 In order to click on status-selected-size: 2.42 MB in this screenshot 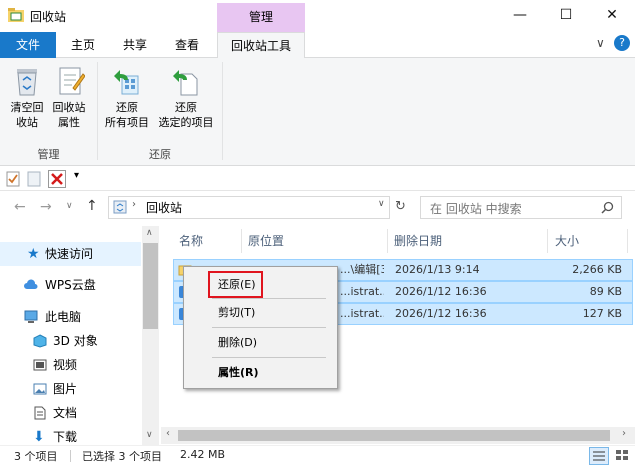, I will do `click(203, 454)`.